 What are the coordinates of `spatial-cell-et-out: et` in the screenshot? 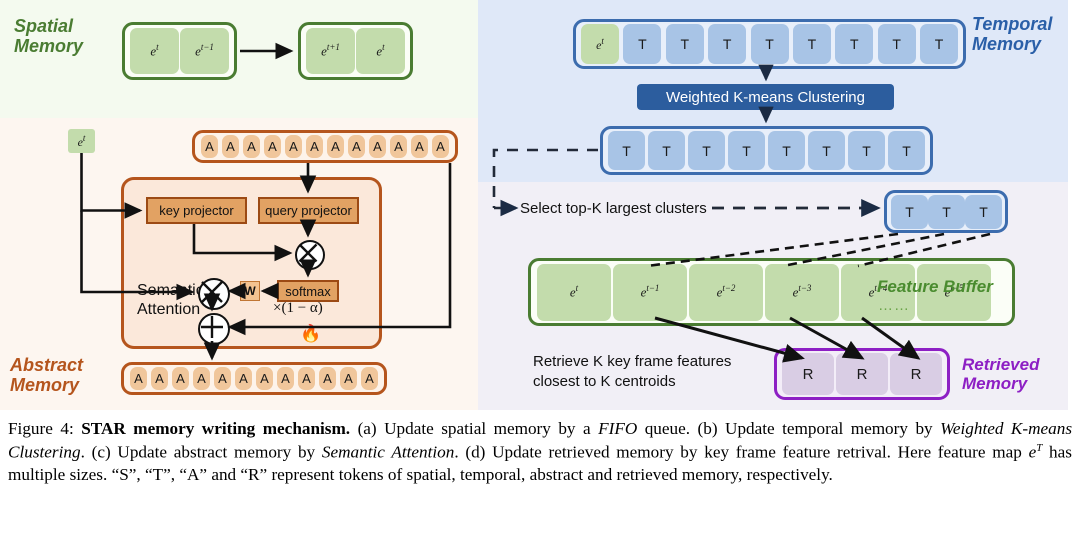 It's located at (380, 51).